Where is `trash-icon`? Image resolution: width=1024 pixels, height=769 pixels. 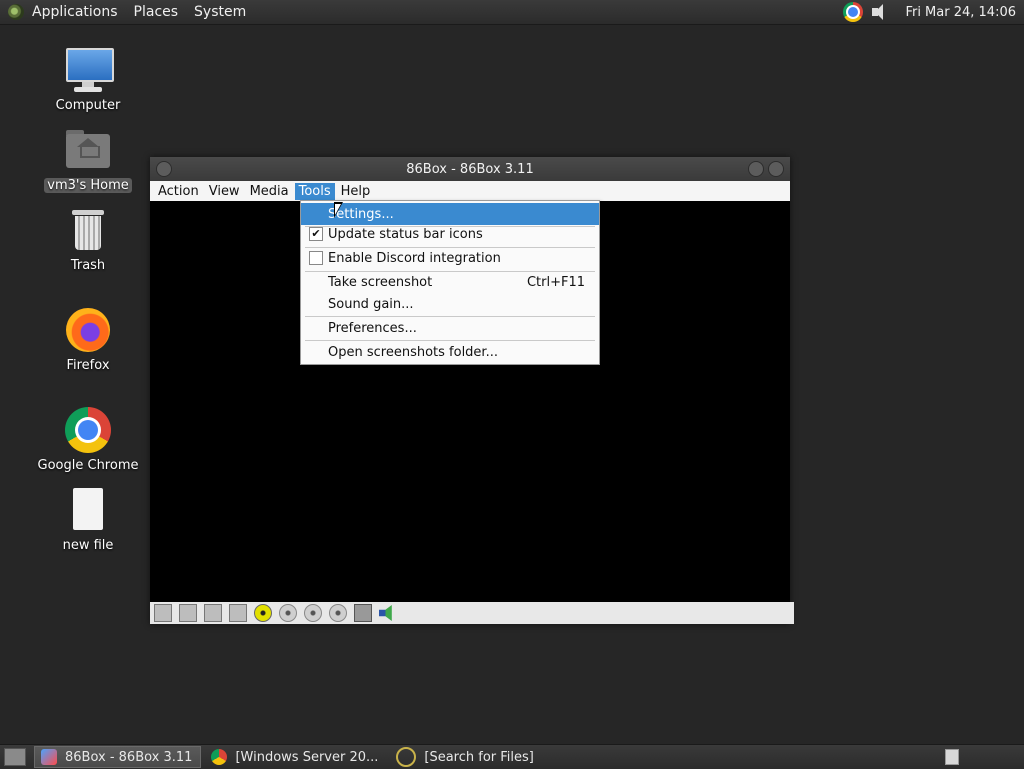 trash-icon is located at coordinates (88, 230).